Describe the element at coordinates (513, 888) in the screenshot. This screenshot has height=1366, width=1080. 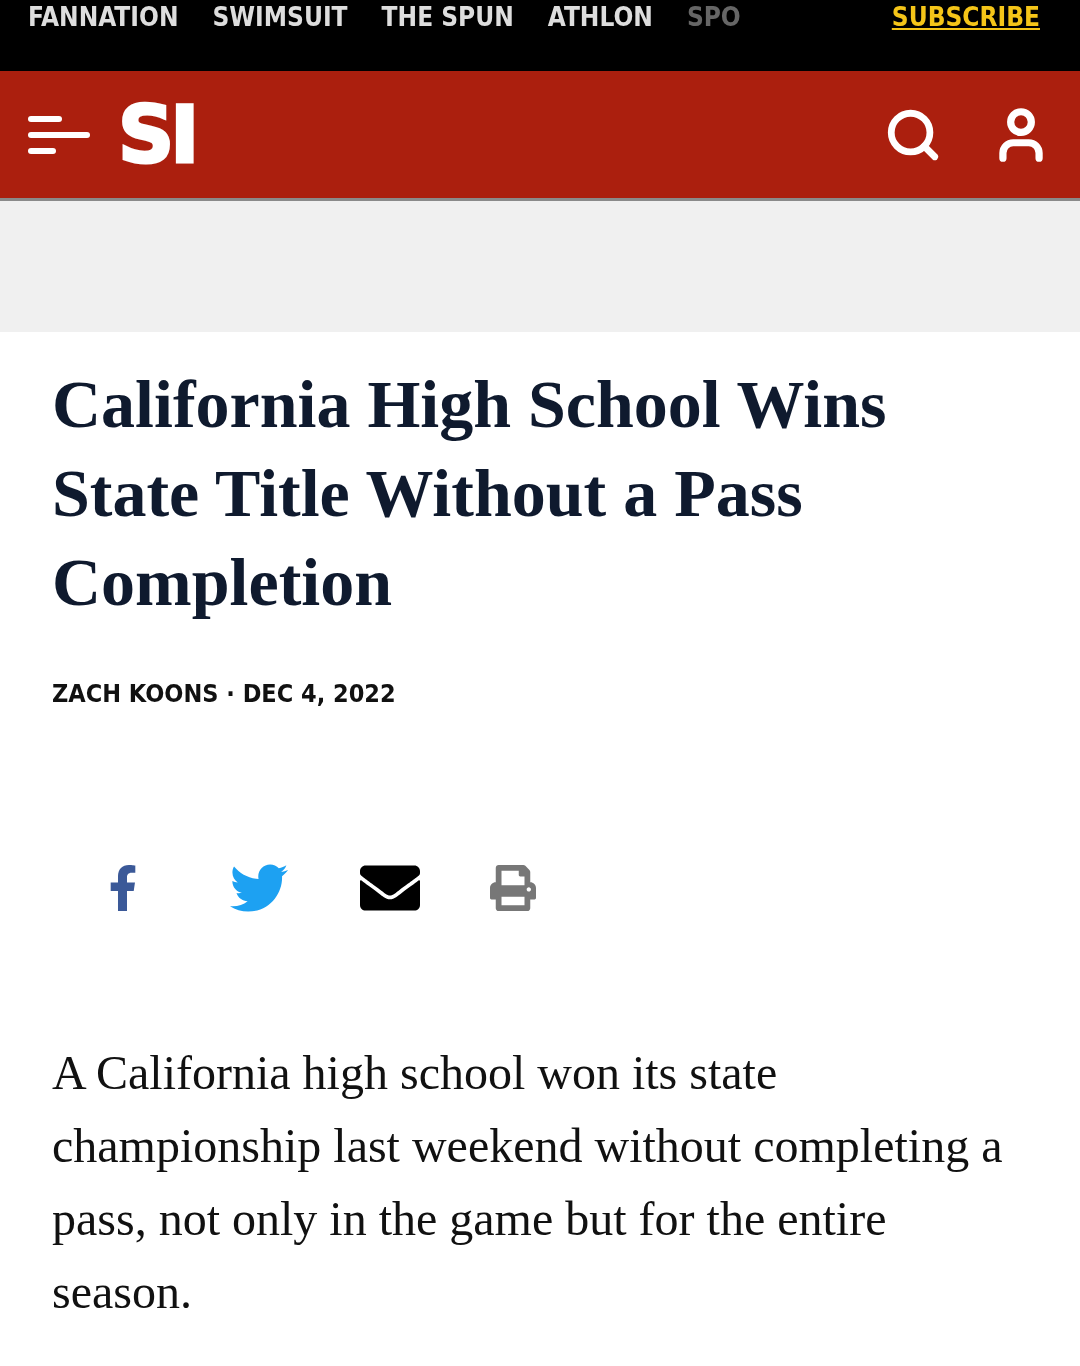
I see `print-icon` at that location.